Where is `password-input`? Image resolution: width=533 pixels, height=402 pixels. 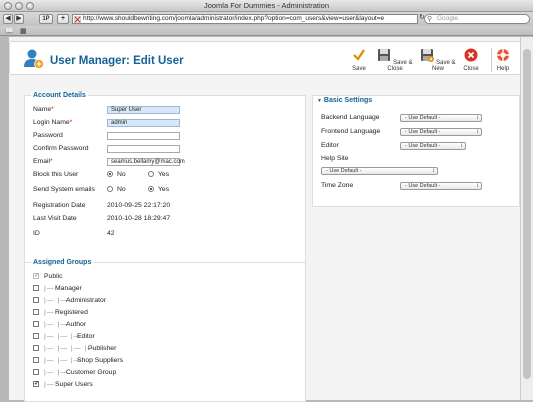 password-input is located at coordinates (143, 136).